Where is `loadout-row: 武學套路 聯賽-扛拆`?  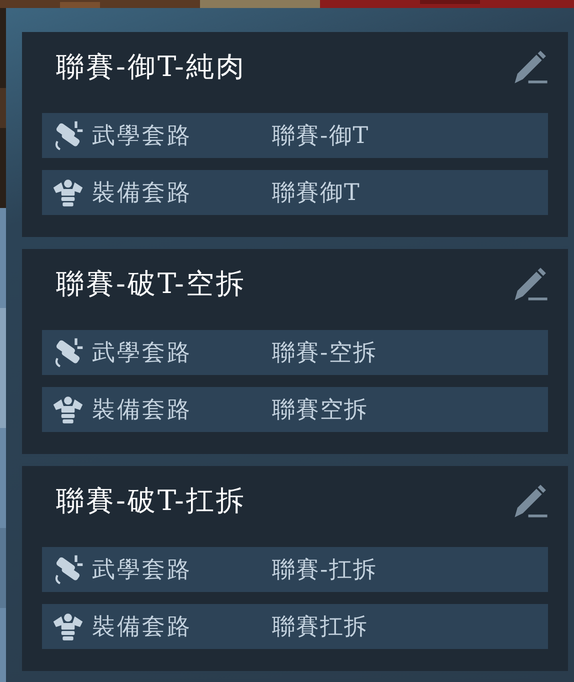 loadout-row: 武學套路 聯賽-扛拆 is located at coordinates (295, 569).